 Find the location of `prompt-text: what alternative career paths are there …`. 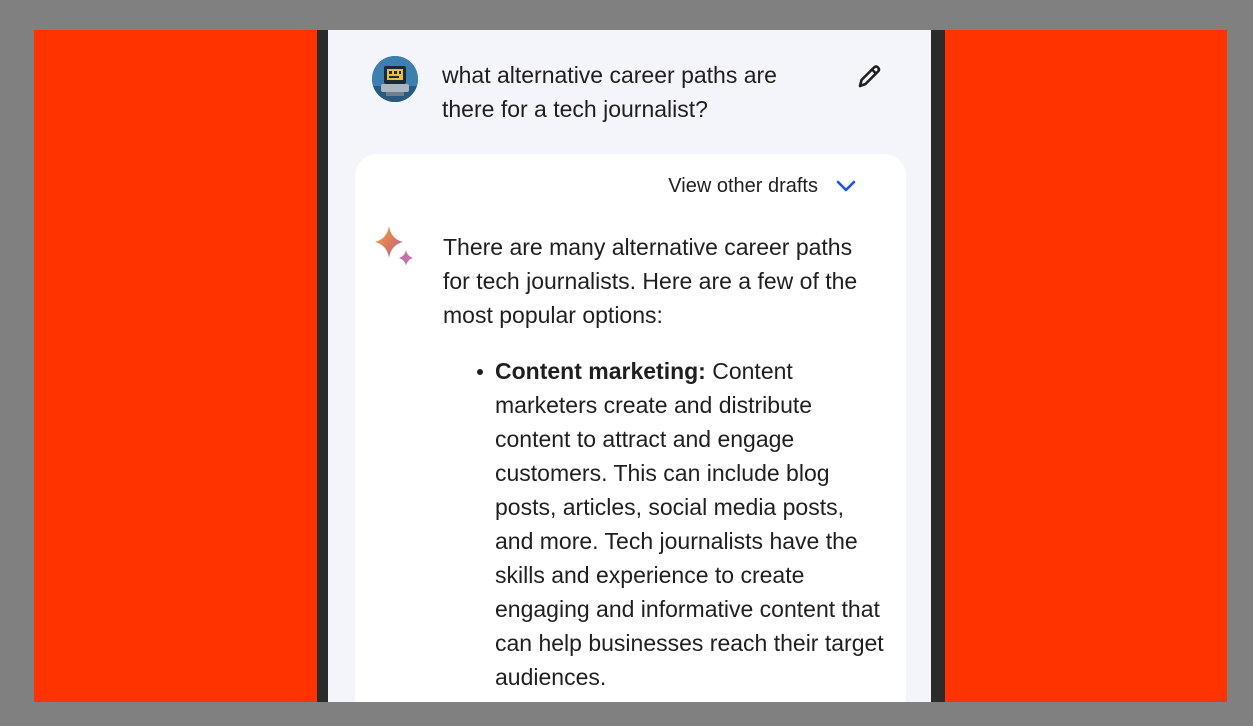

prompt-text: what alternative career paths are there … is located at coordinates (609, 92).